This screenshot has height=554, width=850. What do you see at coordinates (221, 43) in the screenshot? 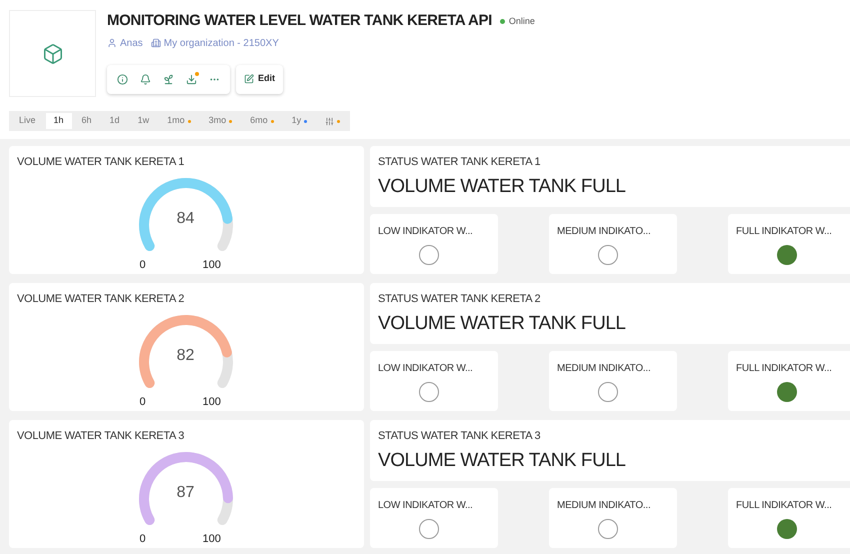
I see `organization-link: My organization - 2150XY` at bounding box center [221, 43].